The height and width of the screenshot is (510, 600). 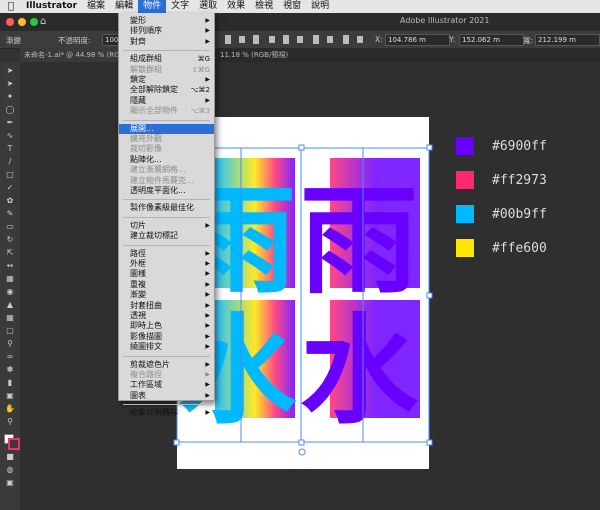 What do you see at coordinates (138, 284) in the screenshot?
I see `object-menu-item-label: 重複` at bounding box center [138, 284].